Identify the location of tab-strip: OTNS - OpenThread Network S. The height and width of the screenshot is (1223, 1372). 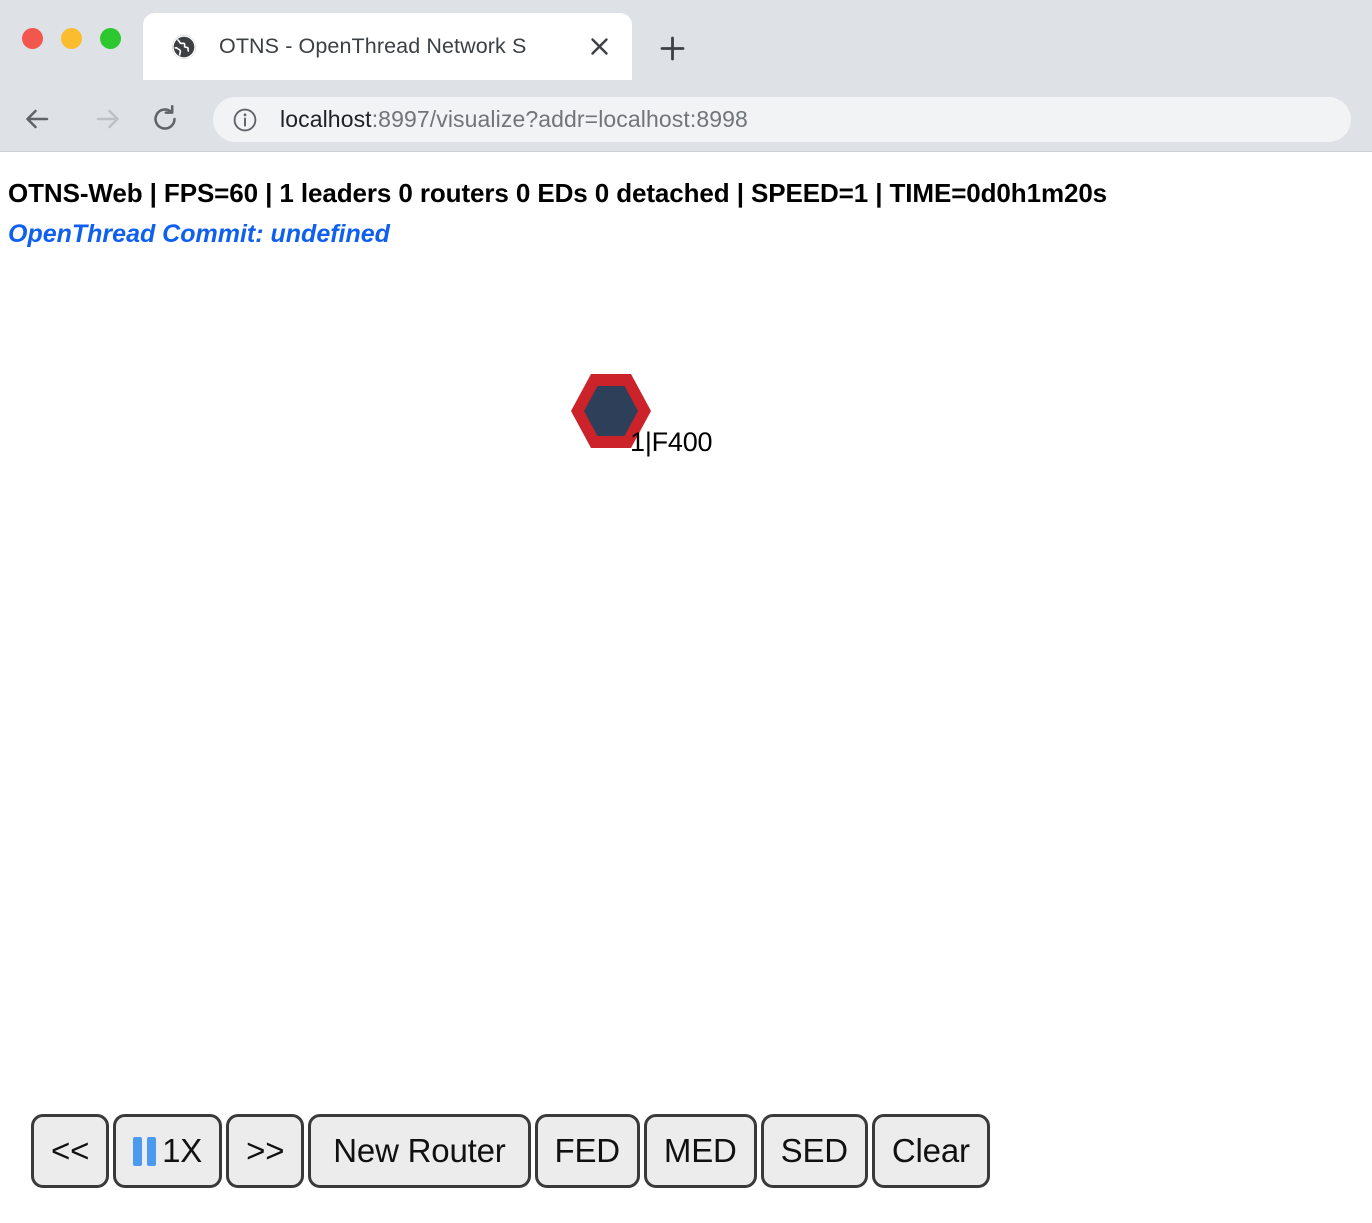
(686, 40).